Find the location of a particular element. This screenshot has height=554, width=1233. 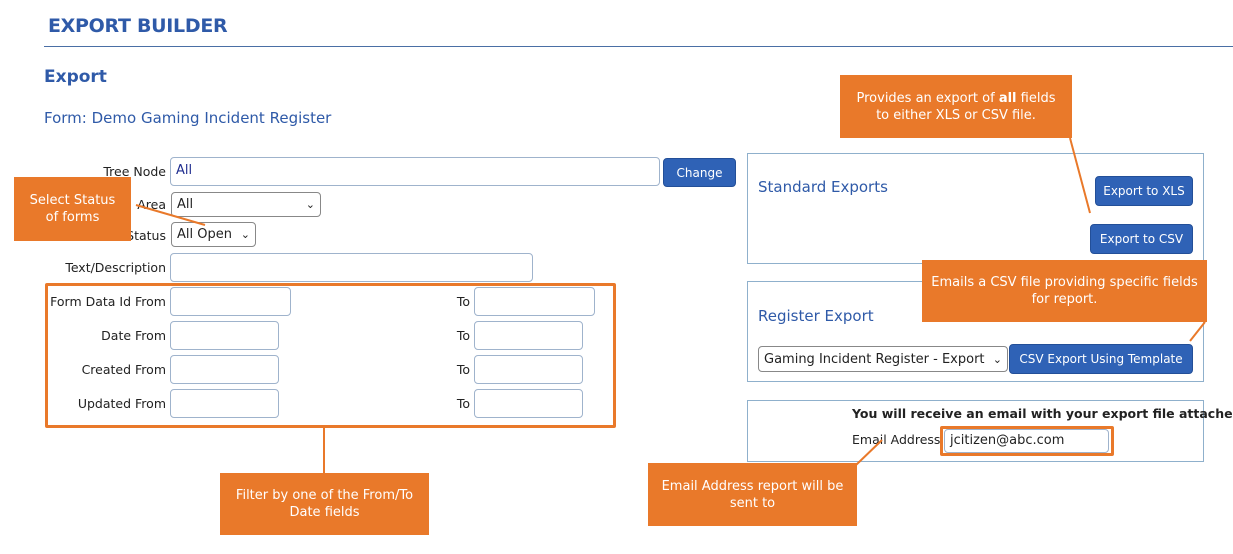

csv-template-connector-line is located at coordinates (1197, 331).